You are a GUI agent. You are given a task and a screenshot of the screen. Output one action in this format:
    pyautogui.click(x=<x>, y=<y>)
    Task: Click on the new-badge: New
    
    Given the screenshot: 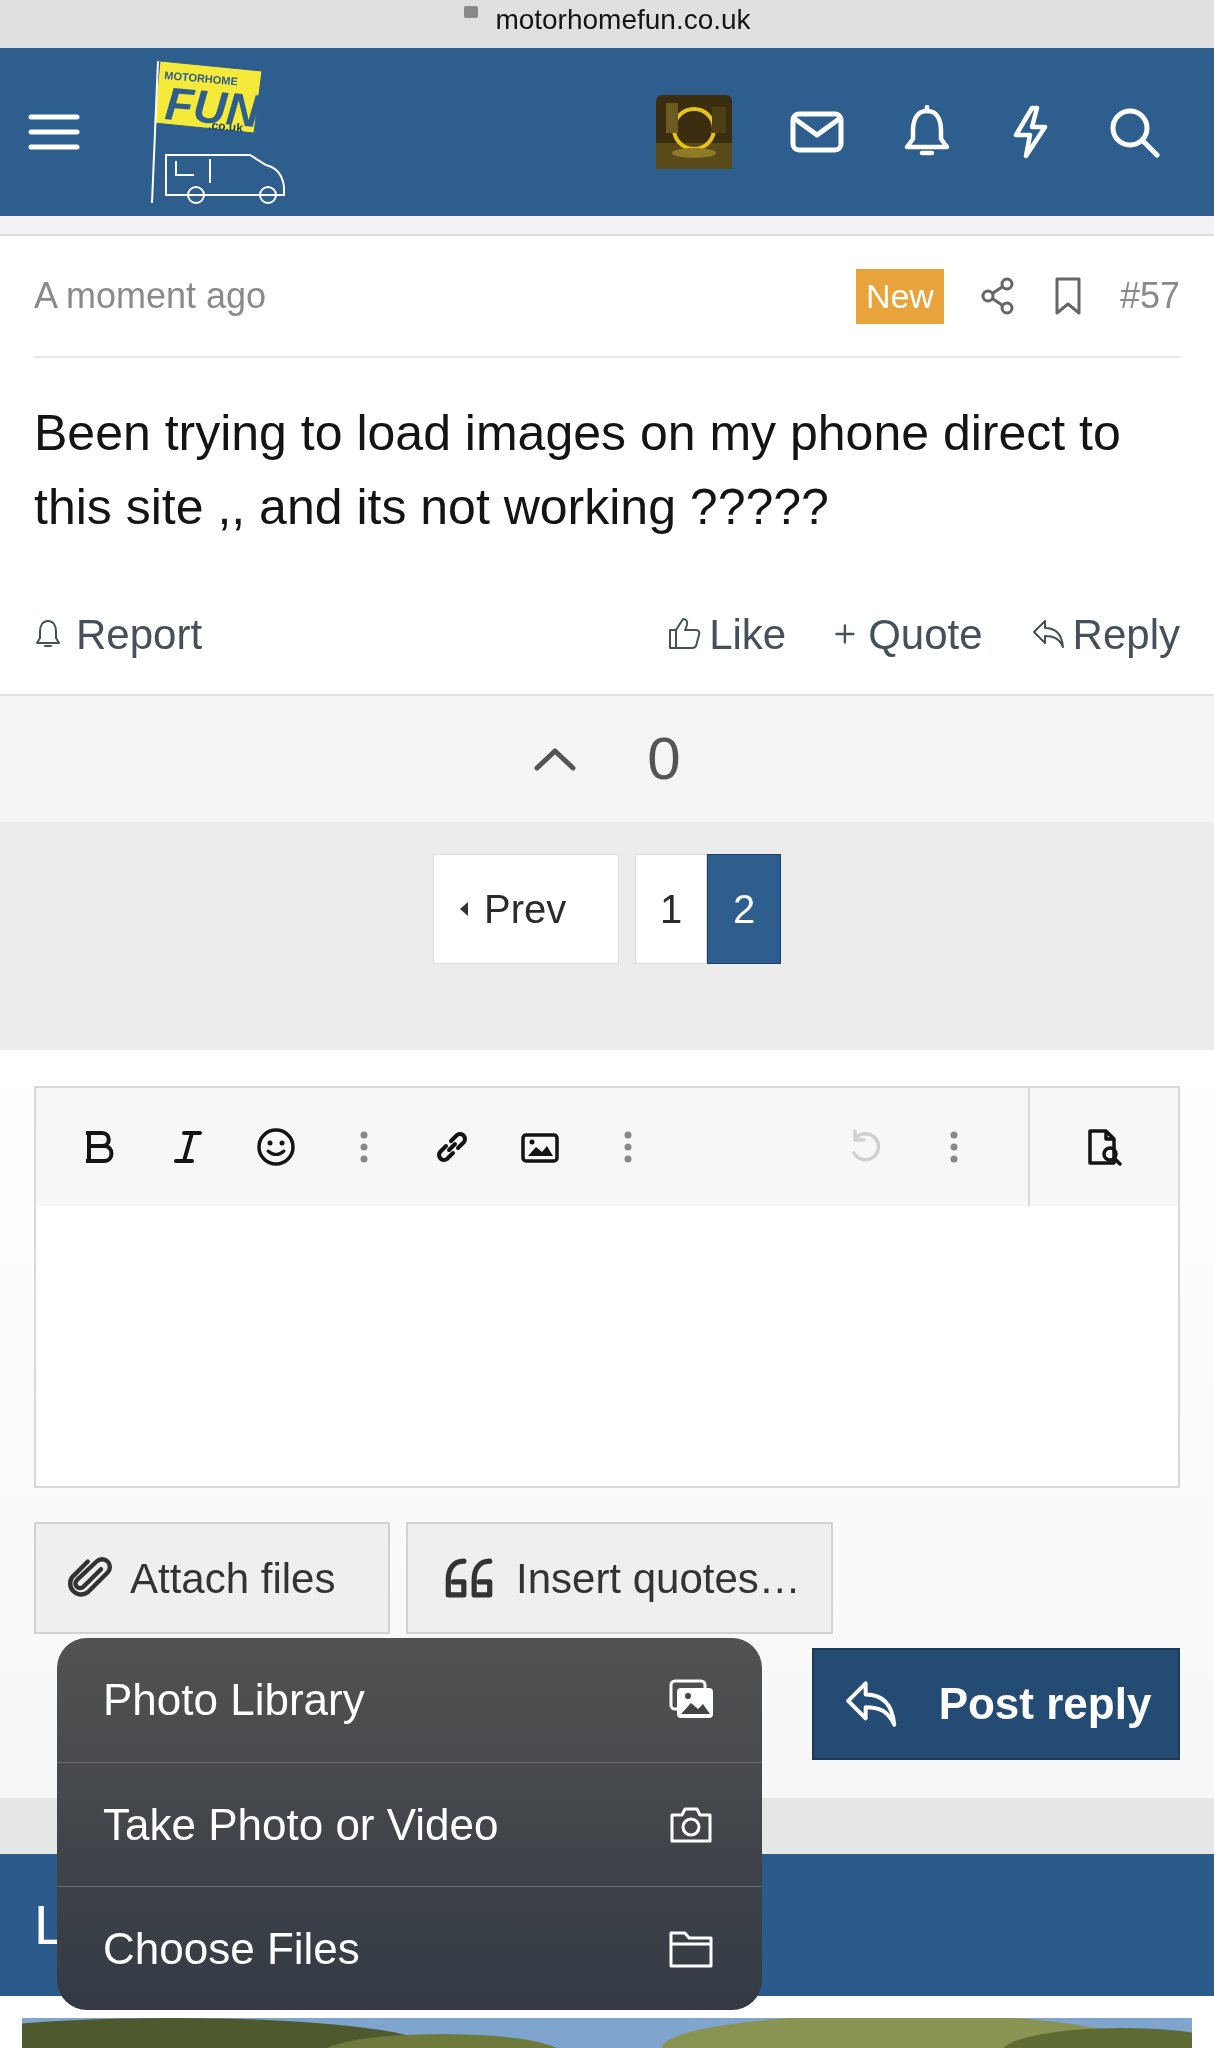 What is the action you would take?
    pyautogui.click(x=899, y=296)
    